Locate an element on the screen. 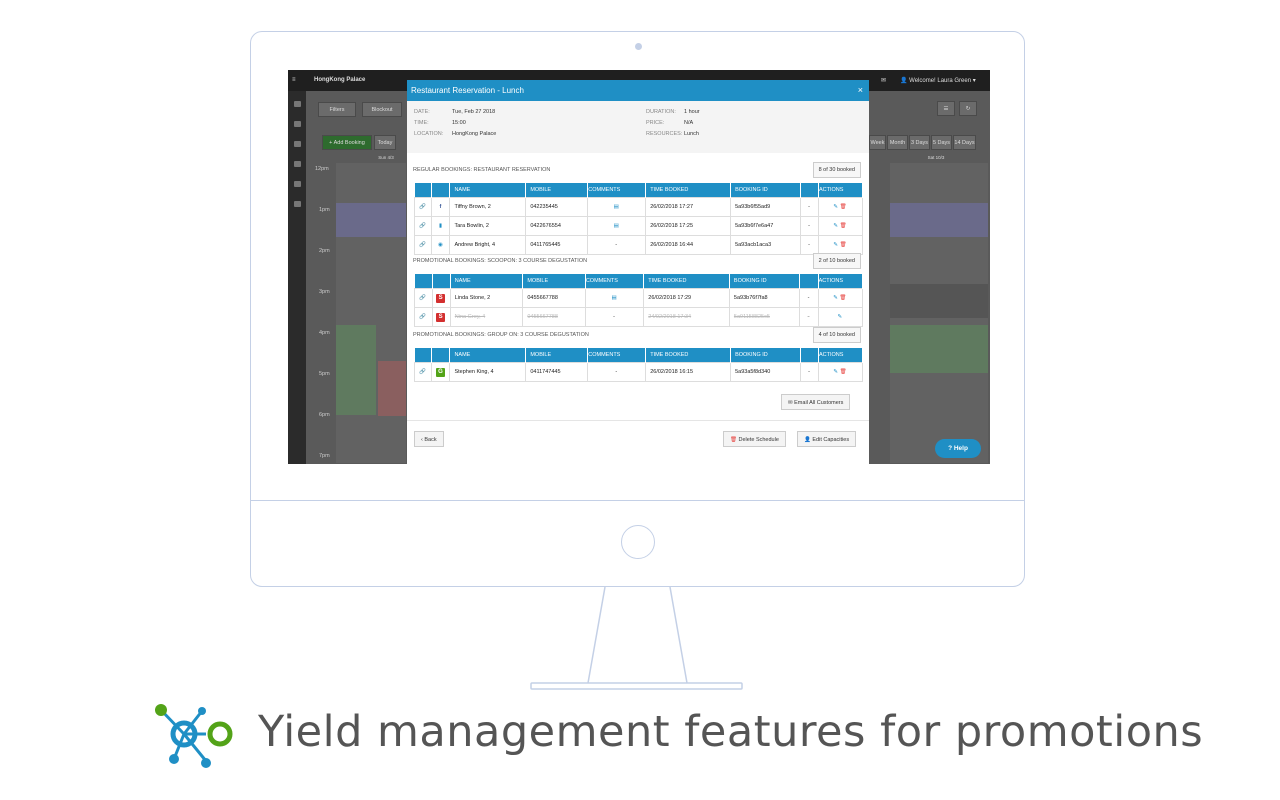 Image resolution: width=1280 pixels, height=800 pixels. refresh-icon: ↻ is located at coordinates (968, 108).